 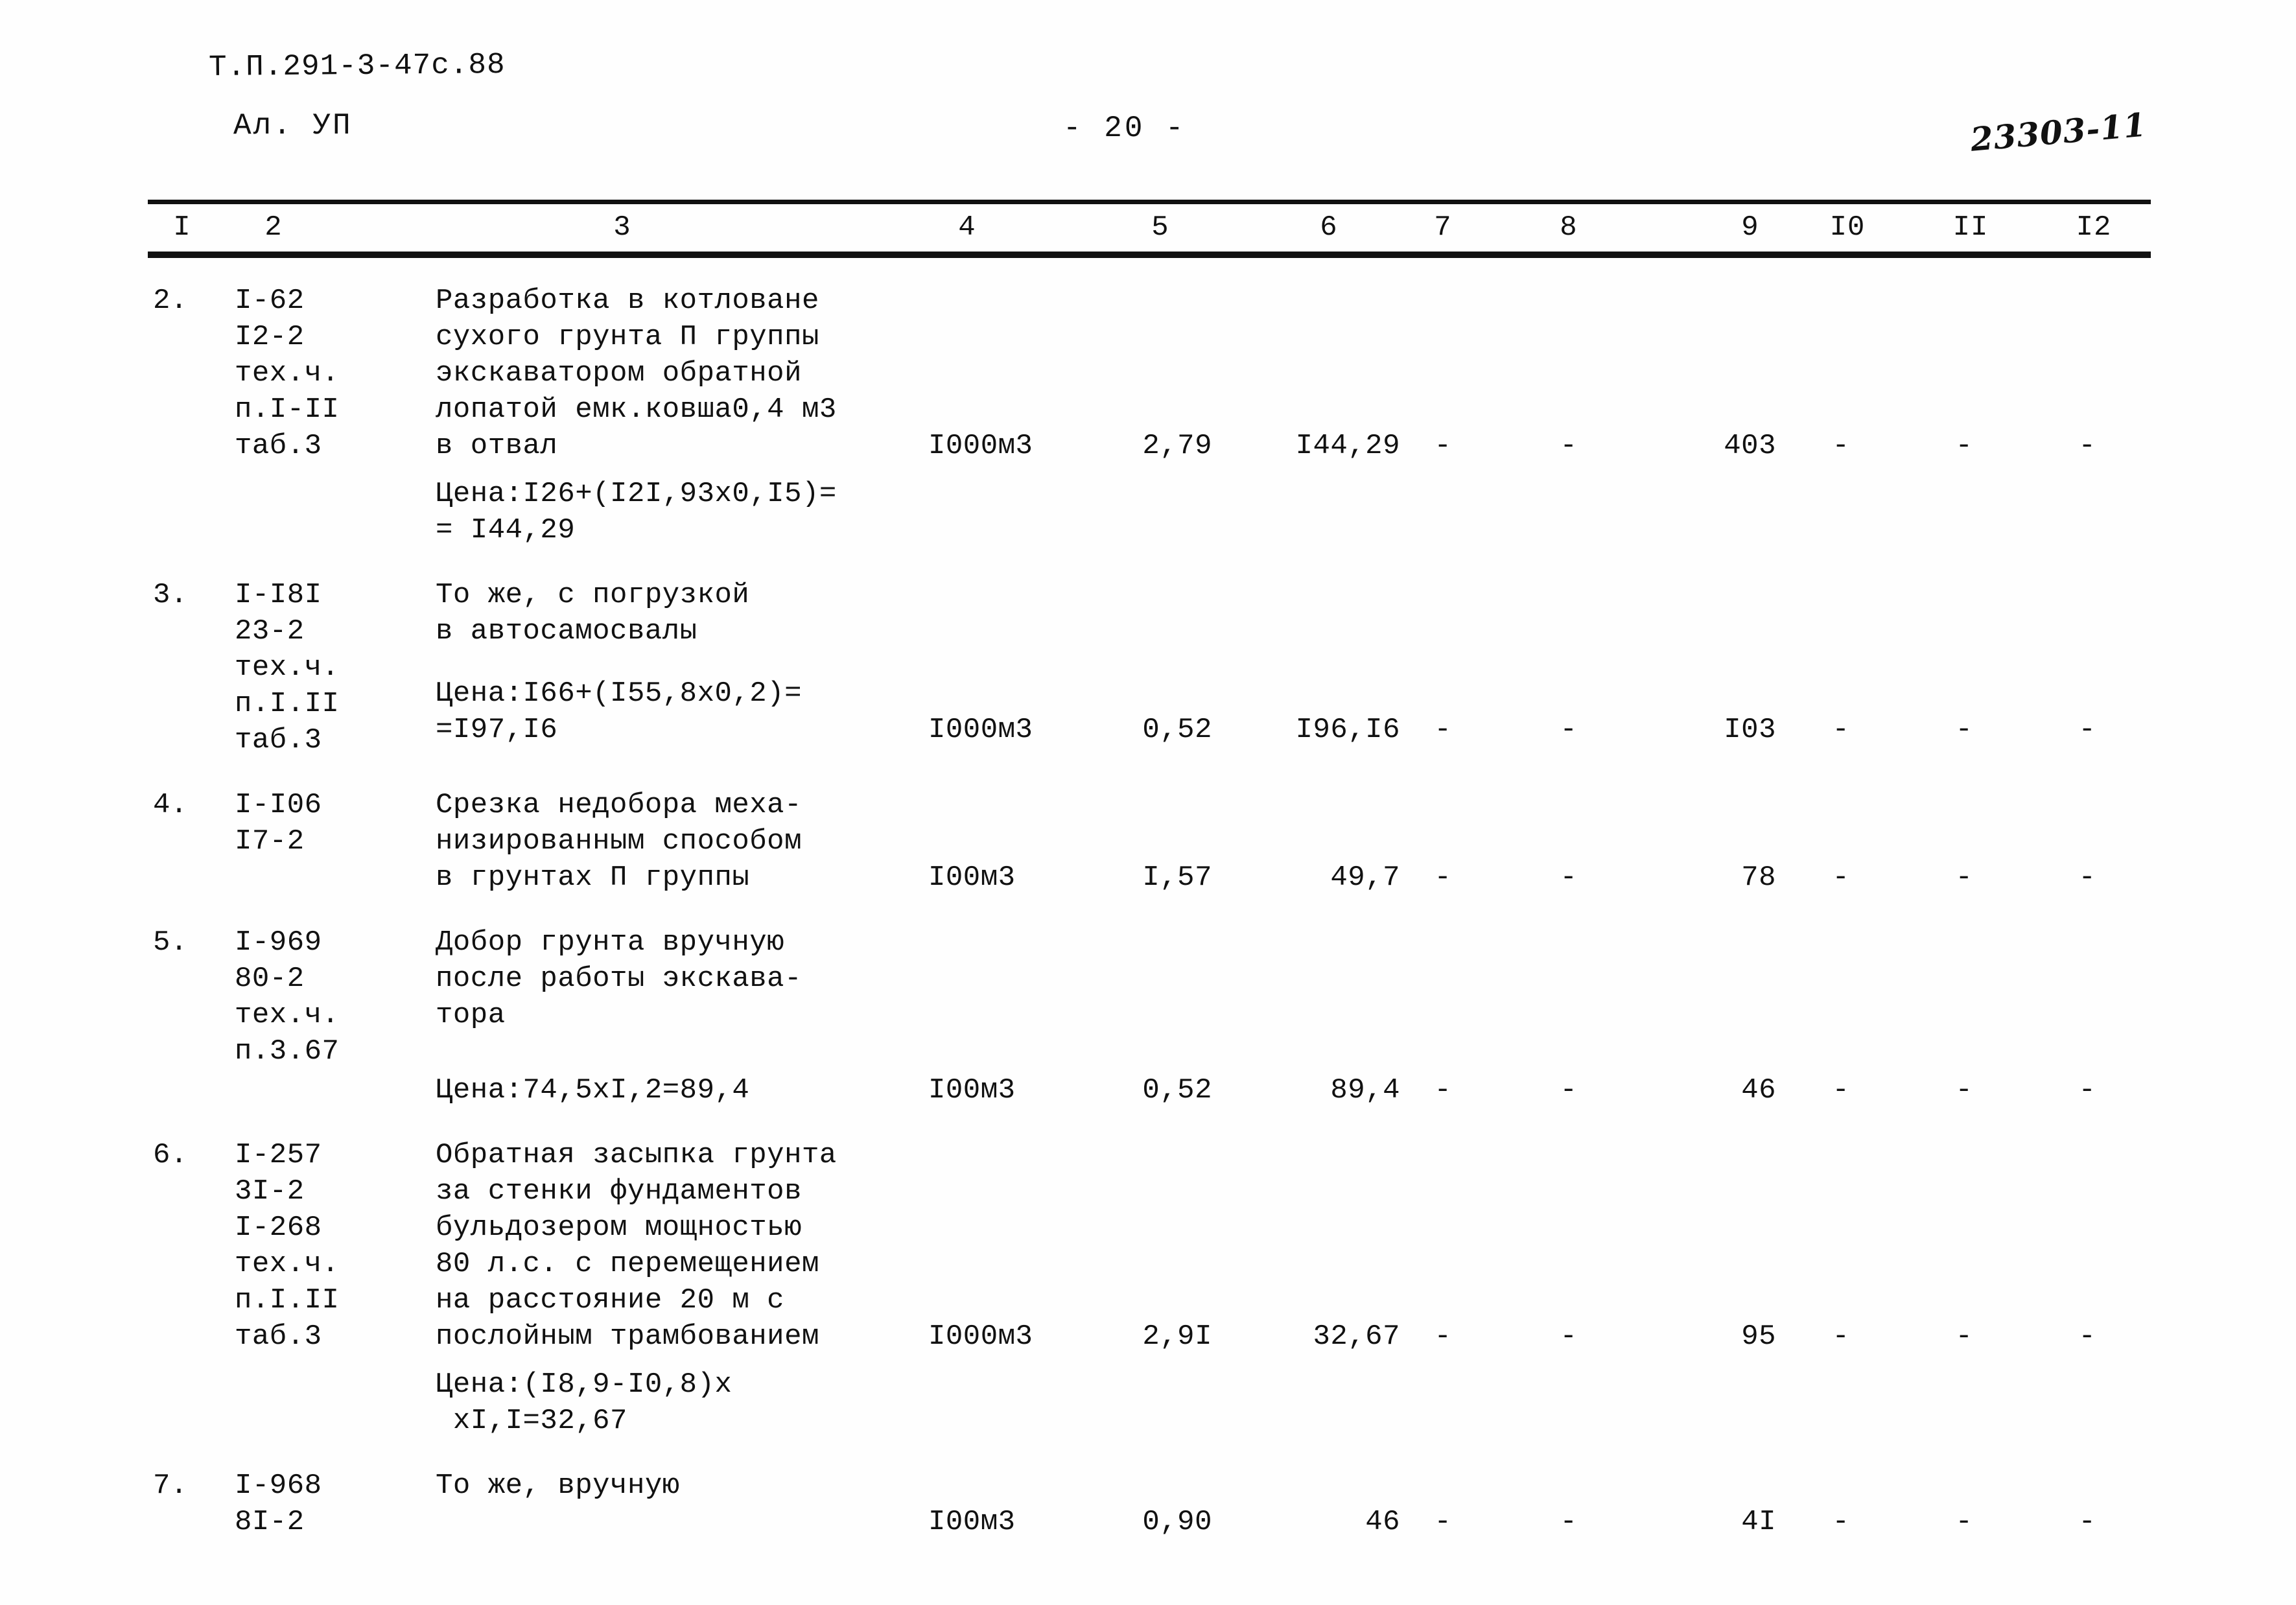 I want to click on page-number: - 20 -, so click(x=1125, y=128).